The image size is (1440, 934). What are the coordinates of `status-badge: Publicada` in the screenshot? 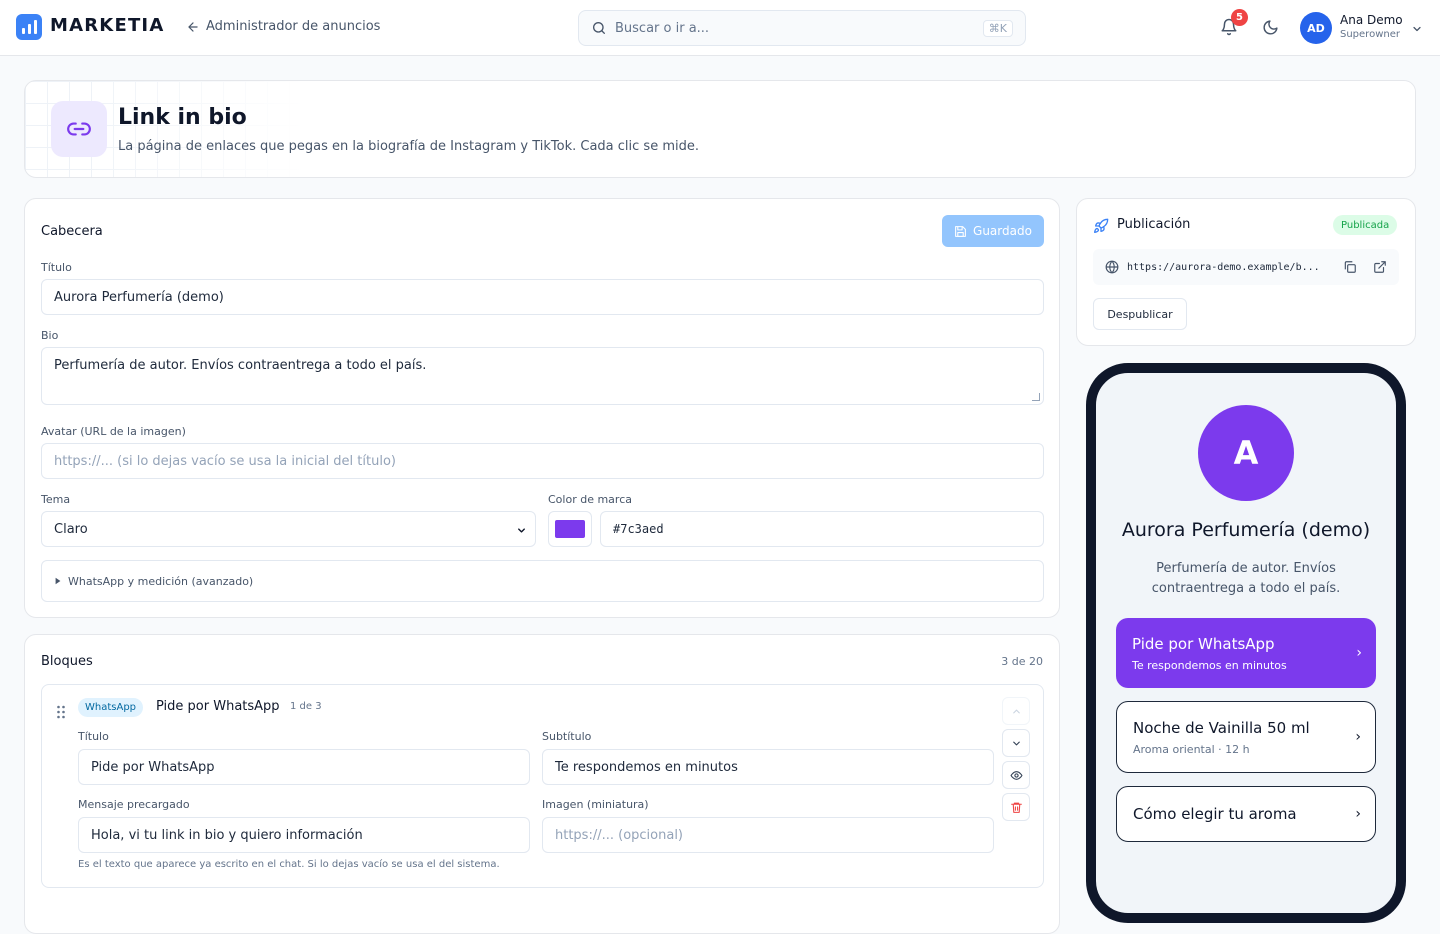 It's located at (1365, 225).